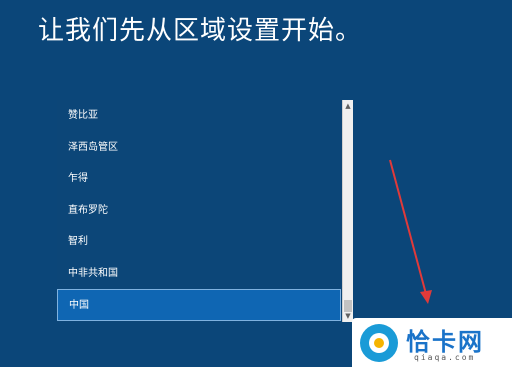  What do you see at coordinates (379, 343) in the screenshot?
I see `watermark-logo-icon` at bounding box center [379, 343].